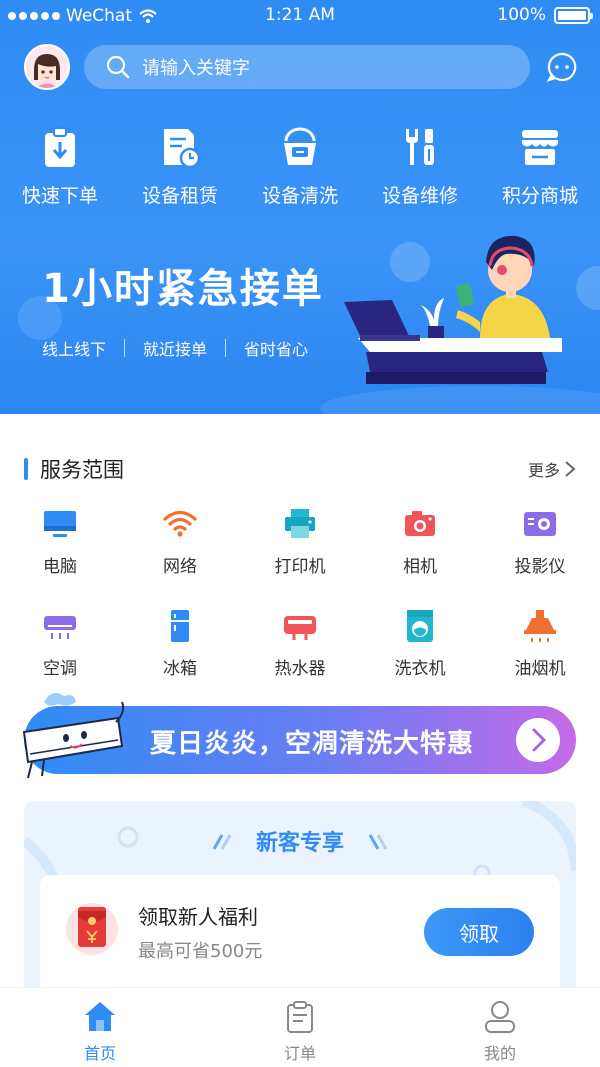  I want to click on red-envelope-icon, so click(92, 929).